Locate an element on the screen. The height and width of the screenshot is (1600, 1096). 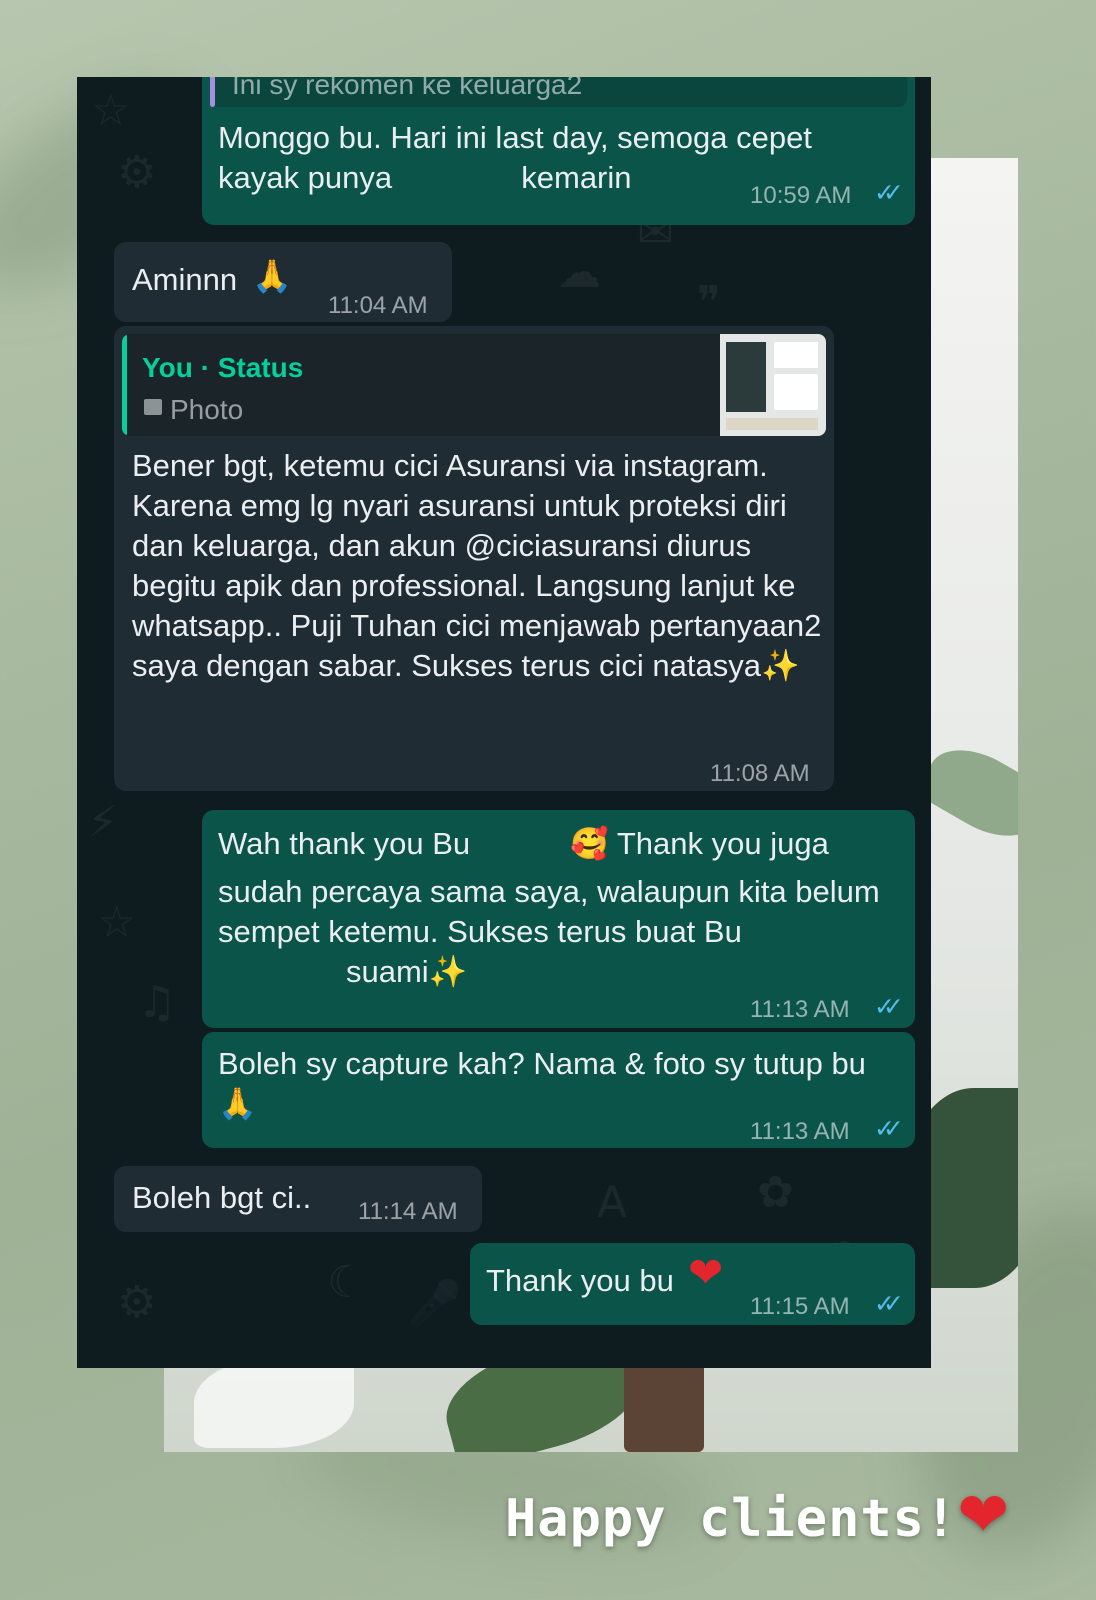
status-reply-preview: You · Status Photo is located at coordinates (474, 385).